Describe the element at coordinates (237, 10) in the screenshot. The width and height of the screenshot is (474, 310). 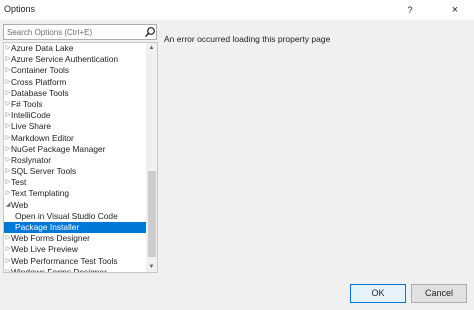
I see `title-bar: Options ? ×` at that location.